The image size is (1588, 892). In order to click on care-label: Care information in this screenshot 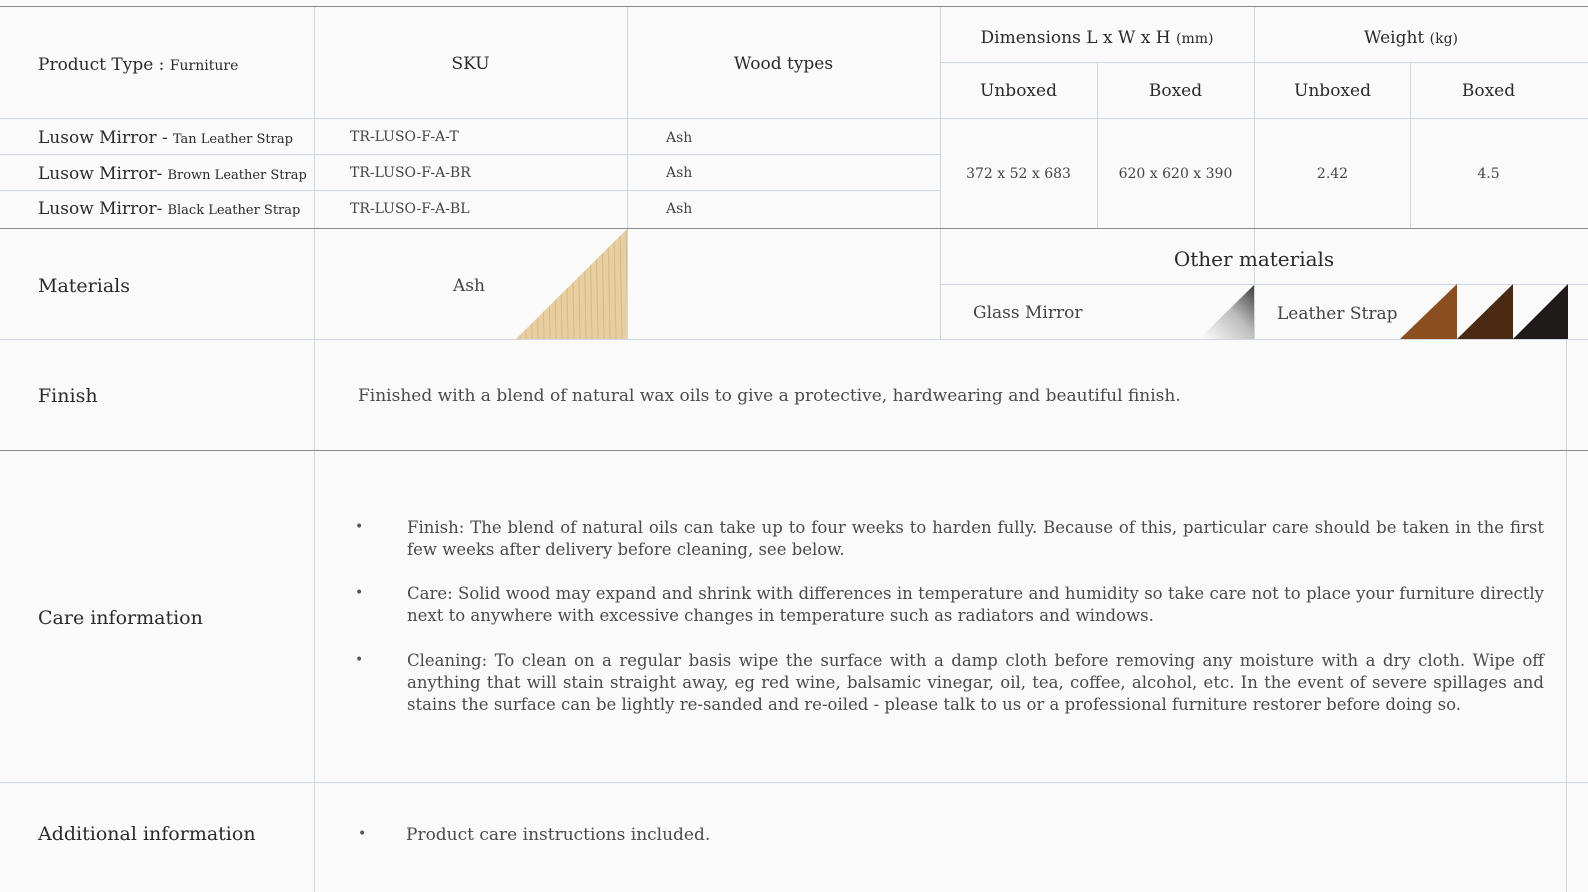, I will do `click(120, 618)`.